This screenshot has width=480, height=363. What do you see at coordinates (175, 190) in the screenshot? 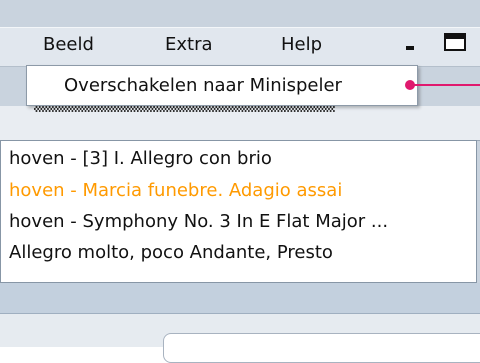
I see `track-row-playing: hoven - Marcia funebre. Adagio assai` at bounding box center [175, 190].